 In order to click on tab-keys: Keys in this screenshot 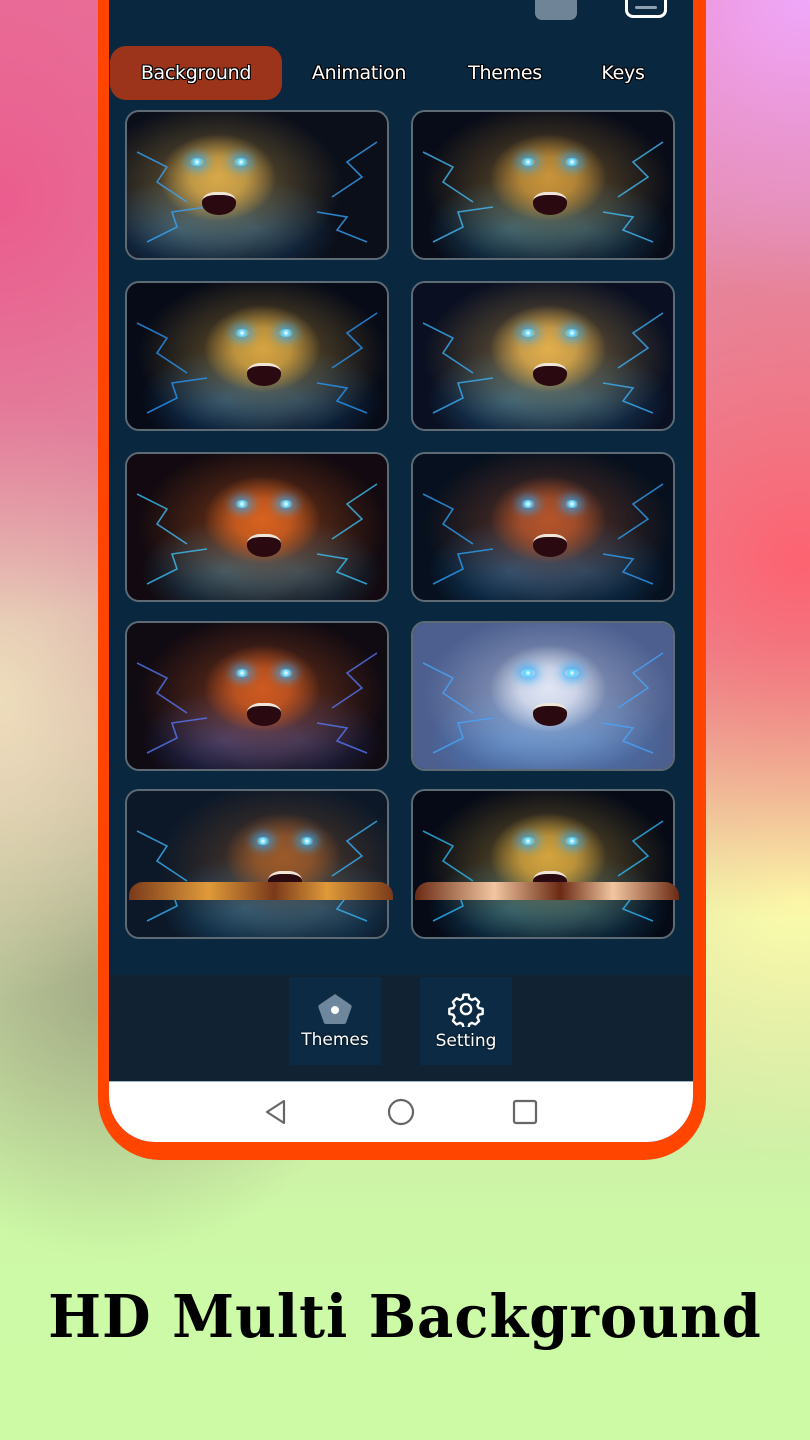, I will do `click(623, 73)`.